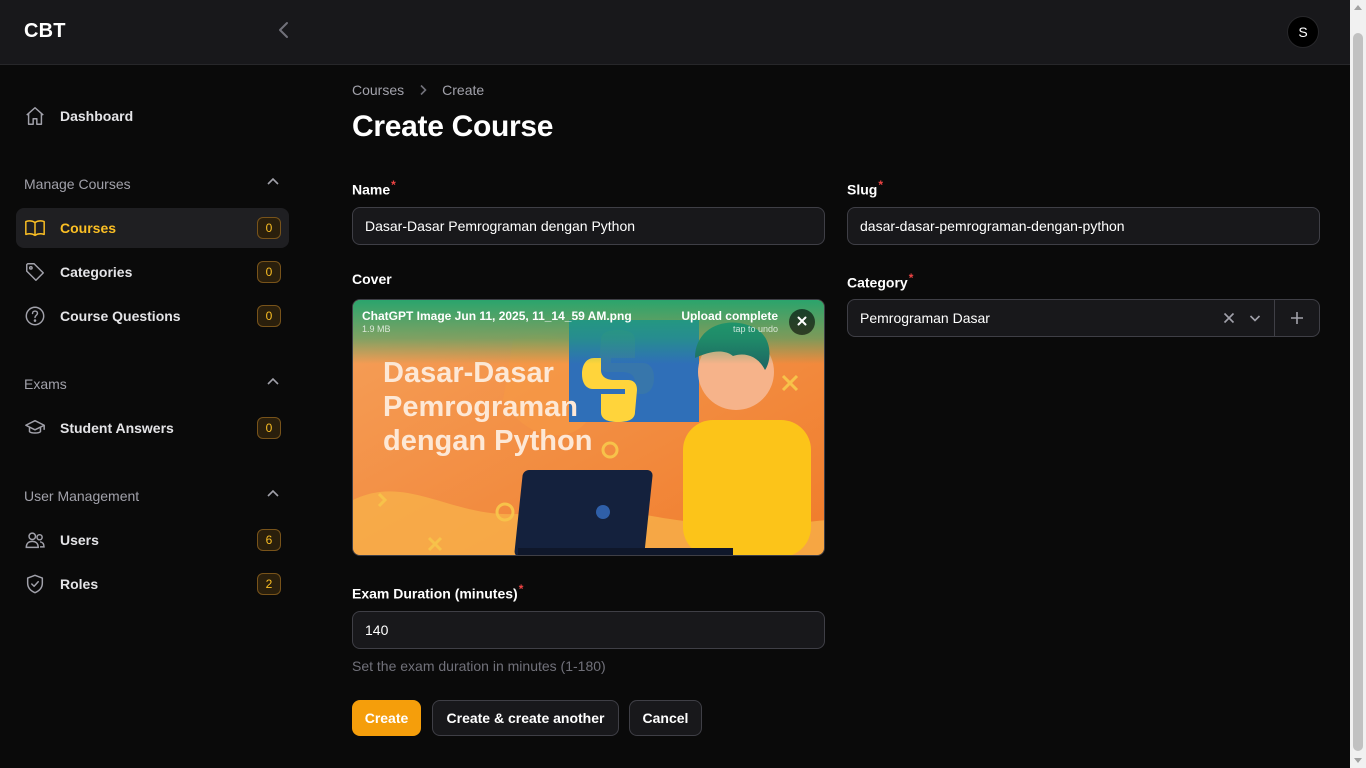 This screenshot has width=1366, height=768. What do you see at coordinates (755, 329) in the screenshot?
I see `upload-undo-link: tap to undo` at bounding box center [755, 329].